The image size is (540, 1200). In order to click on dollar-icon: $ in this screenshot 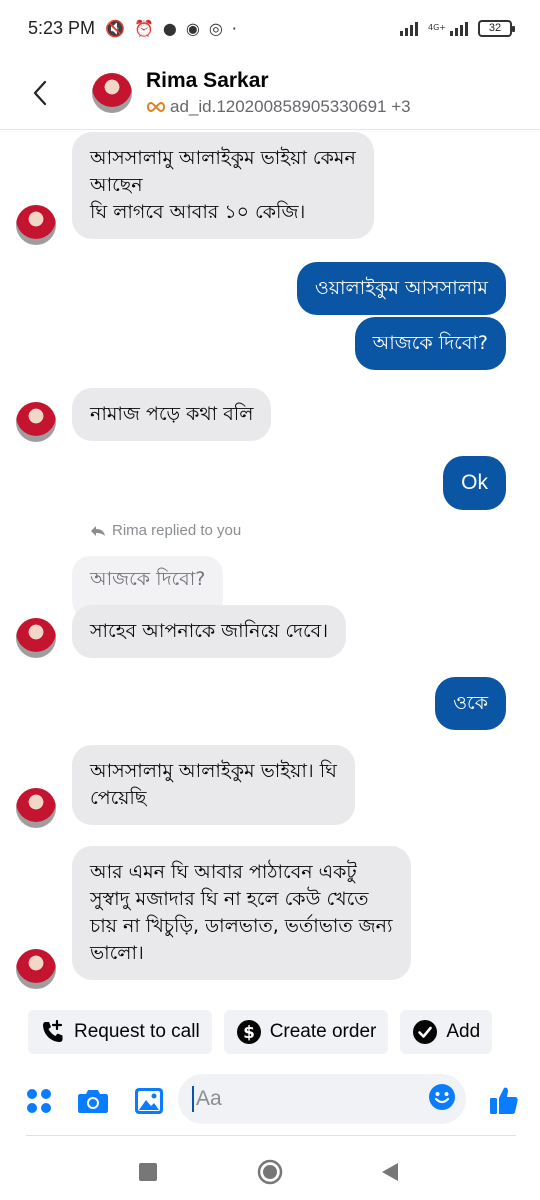, I will do `click(249, 1032)`.